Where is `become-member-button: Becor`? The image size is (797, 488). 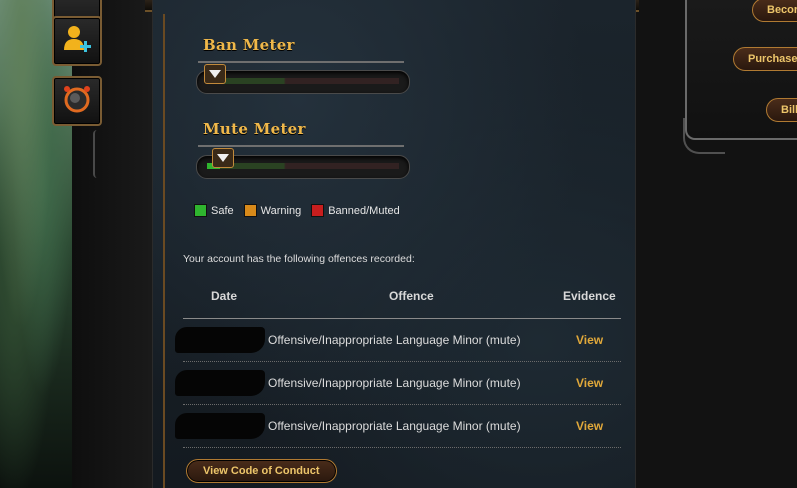
become-member-button: Becor is located at coordinates (774, 11).